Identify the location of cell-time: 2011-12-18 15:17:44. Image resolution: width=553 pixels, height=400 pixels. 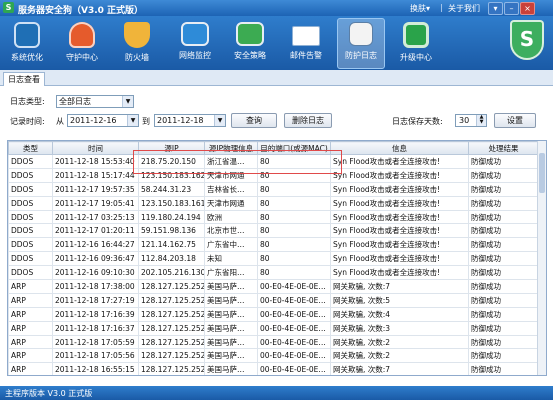
(95, 175).